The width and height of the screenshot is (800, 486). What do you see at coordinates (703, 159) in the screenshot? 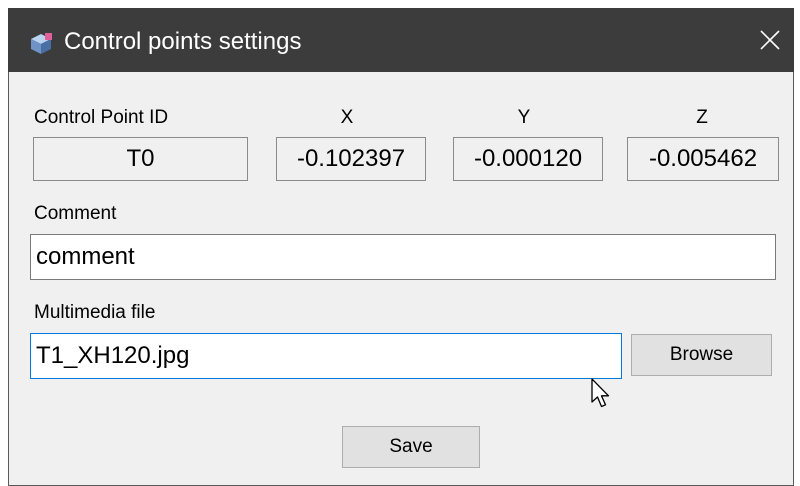
I see `z-value: -0.005462` at bounding box center [703, 159].